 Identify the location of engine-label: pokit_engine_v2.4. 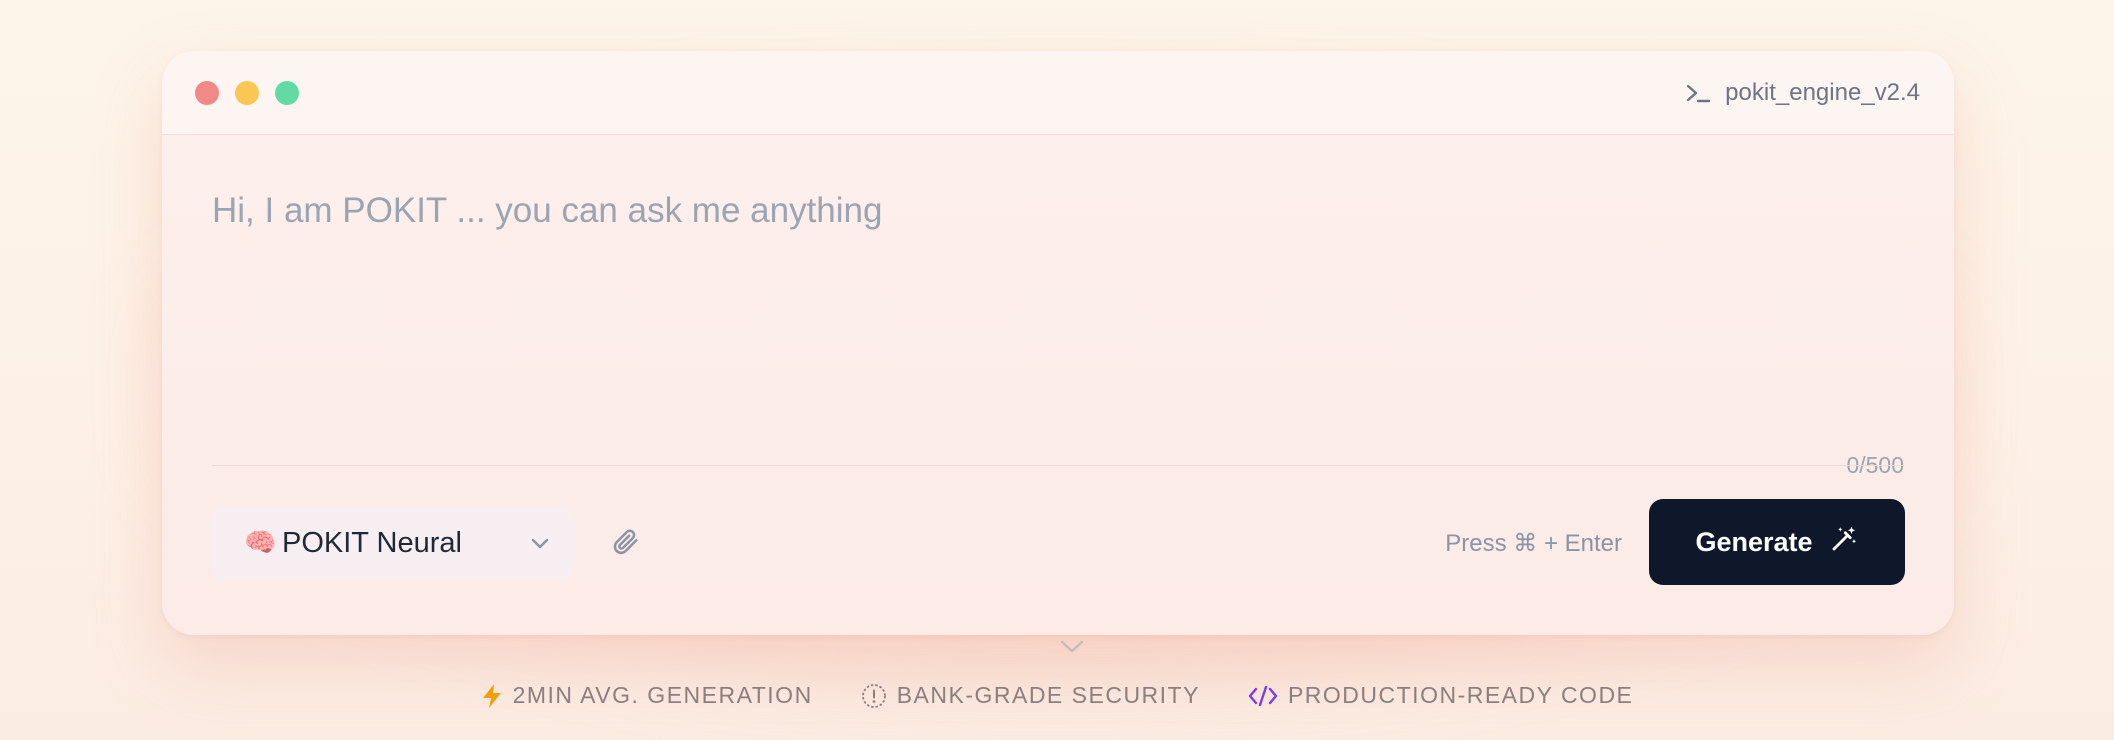
(1802, 93).